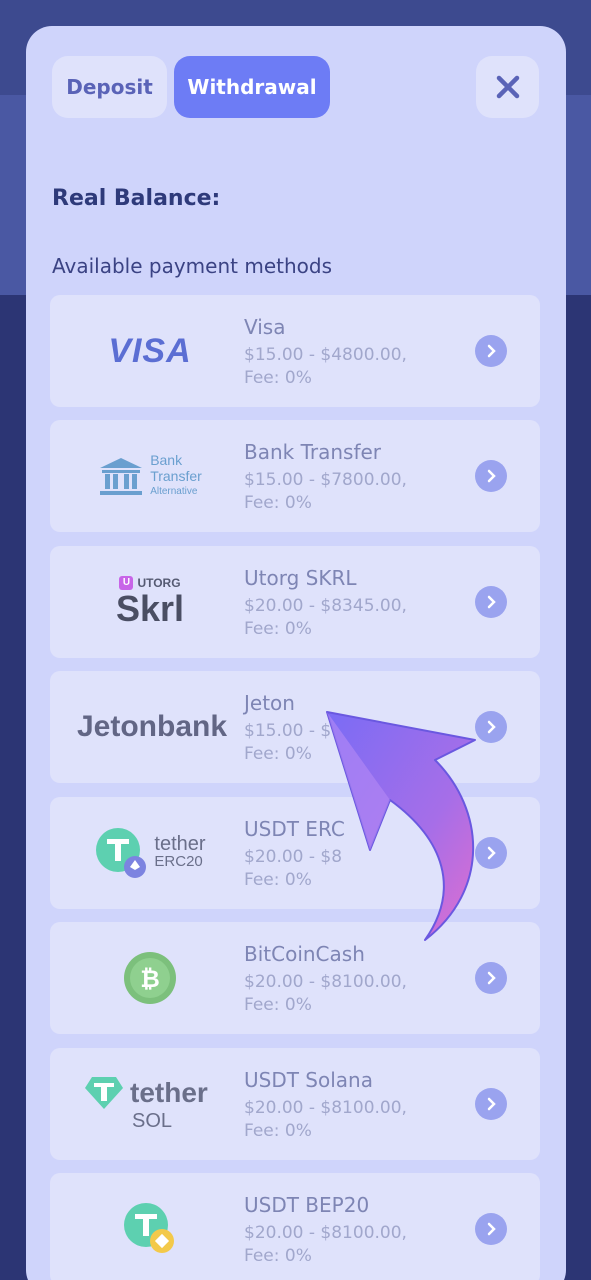 Image resolution: width=591 pixels, height=1280 pixels. Describe the element at coordinates (252, 87) in the screenshot. I see `tab-withdrawal: Withdrawal` at that location.